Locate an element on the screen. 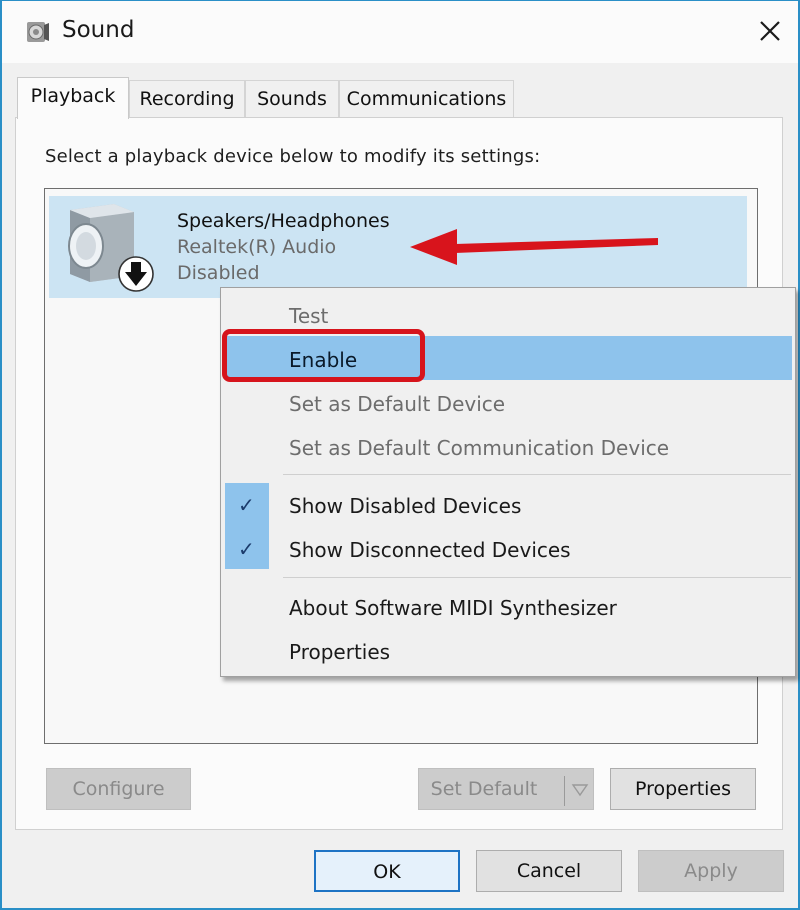 Image resolution: width=800 pixels, height=910 pixels. device-name: Speakers/Headphones is located at coordinates (283, 221).